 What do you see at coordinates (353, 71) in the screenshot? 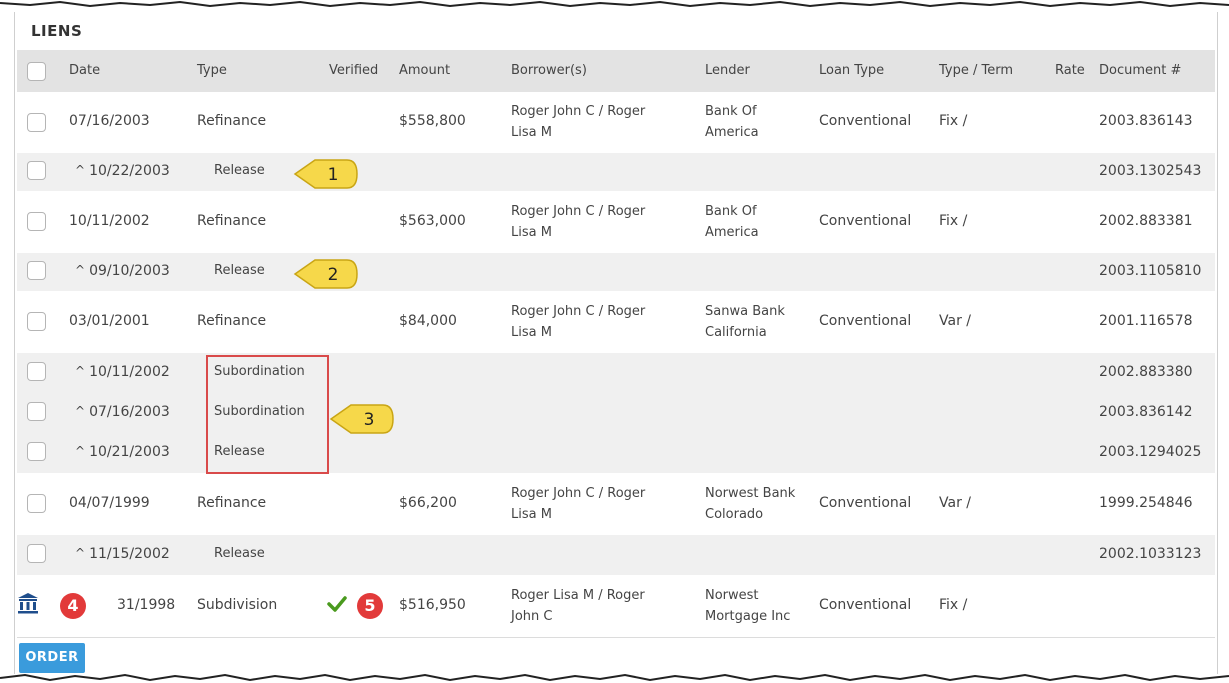
I see `col-verified: Verified` at bounding box center [353, 71].